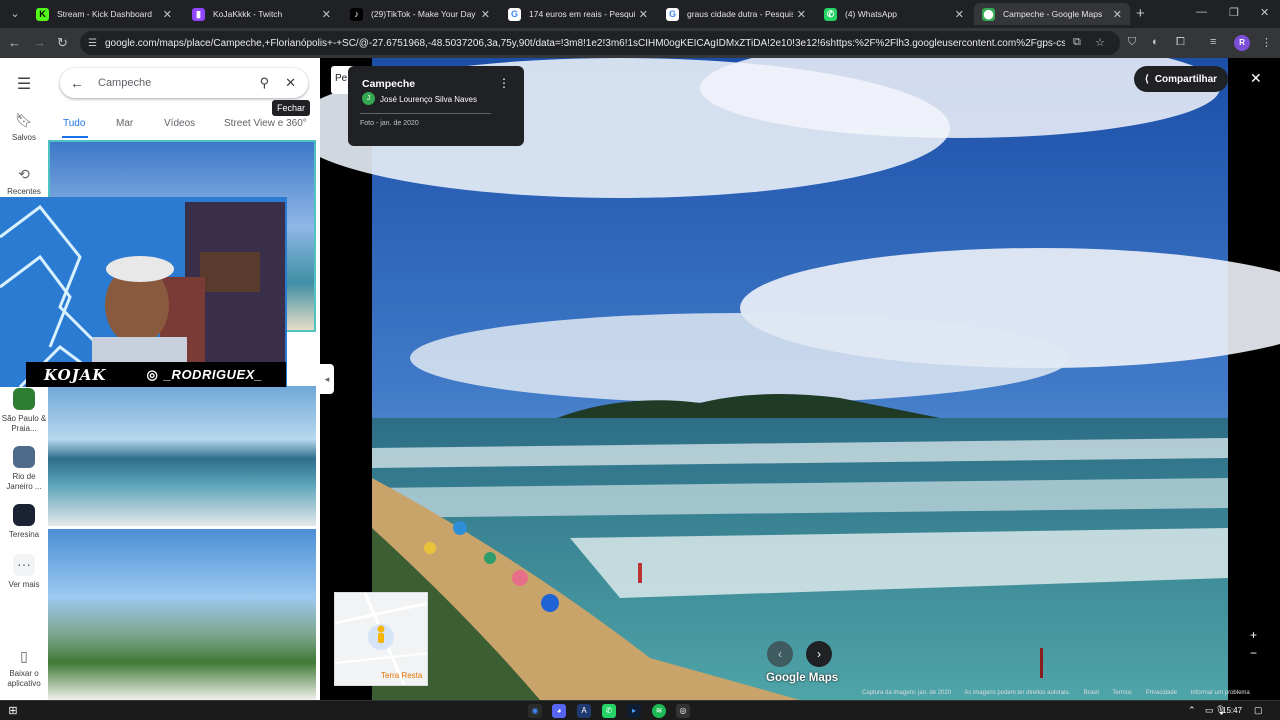  What do you see at coordinates (1091, 693) in the screenshot?
I see `country-link: Brasil` at bounding box center [1091, 693].